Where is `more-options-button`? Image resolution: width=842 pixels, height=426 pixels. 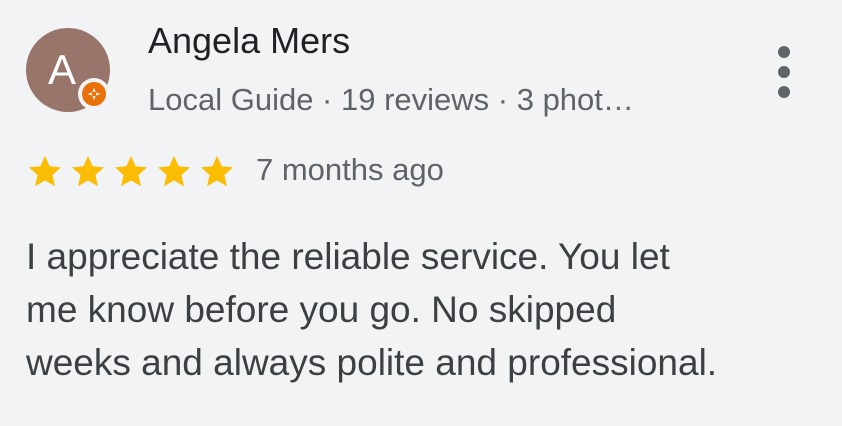
more-options-button is located at coordinates (784, 72).